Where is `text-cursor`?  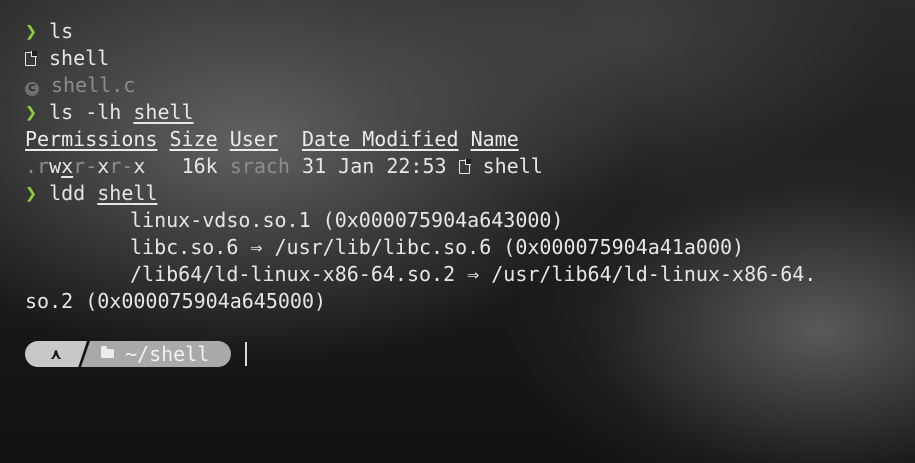
text-cursor is located at coordinates (246, 354).